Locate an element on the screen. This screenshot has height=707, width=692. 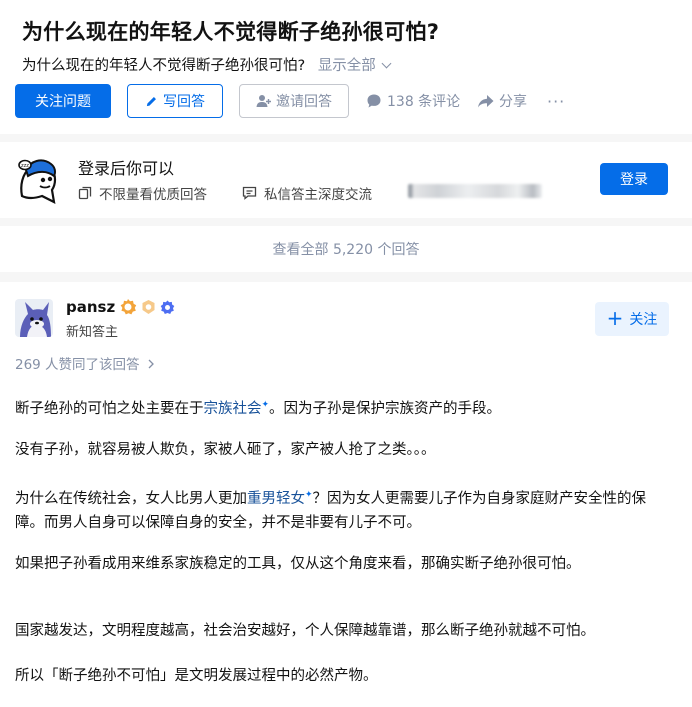
write-answer-label: 写回答 is located at coordinates (184, 102).